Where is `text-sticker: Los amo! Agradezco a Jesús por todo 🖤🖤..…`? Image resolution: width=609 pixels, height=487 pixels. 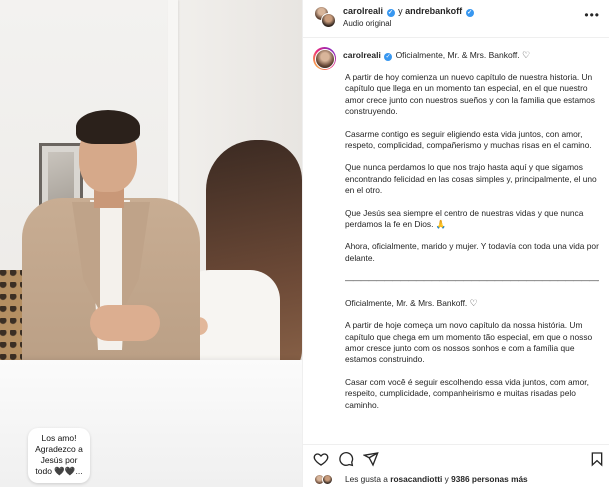
text-sticker: Los amo! Agradezco a Jesús por todo 🖤🖤..… is located at coordinates (59, 455).